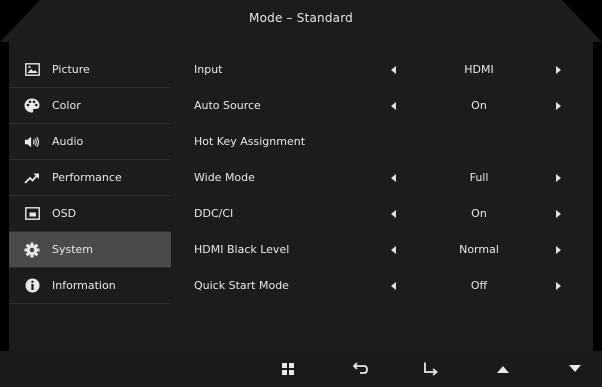 This screenshot has height=387, width=602. I want to click on sidebar-item-label: Audio, so click(68, 141).